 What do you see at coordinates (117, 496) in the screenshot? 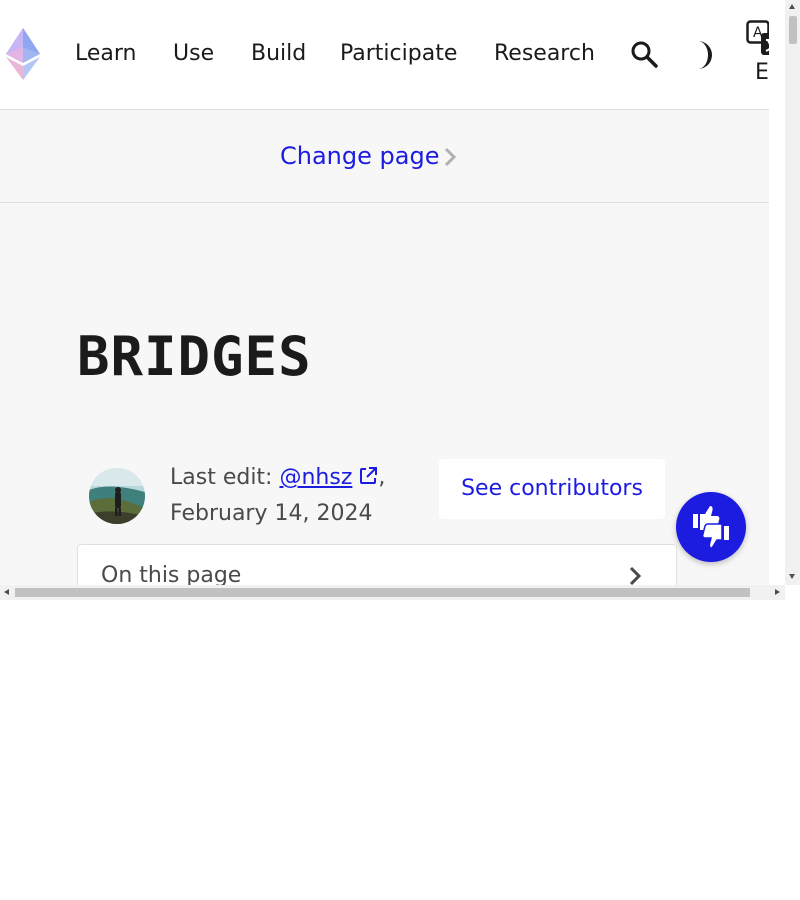
I see `author-avatar` at bounding box center [117, 496].